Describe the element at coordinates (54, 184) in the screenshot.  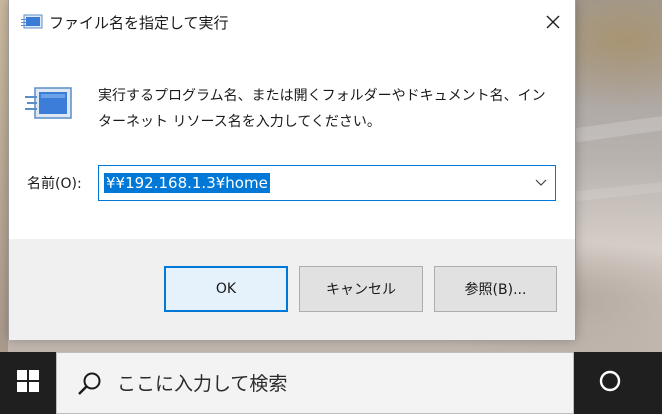
I see `name-label: 名前(O):` at that location.